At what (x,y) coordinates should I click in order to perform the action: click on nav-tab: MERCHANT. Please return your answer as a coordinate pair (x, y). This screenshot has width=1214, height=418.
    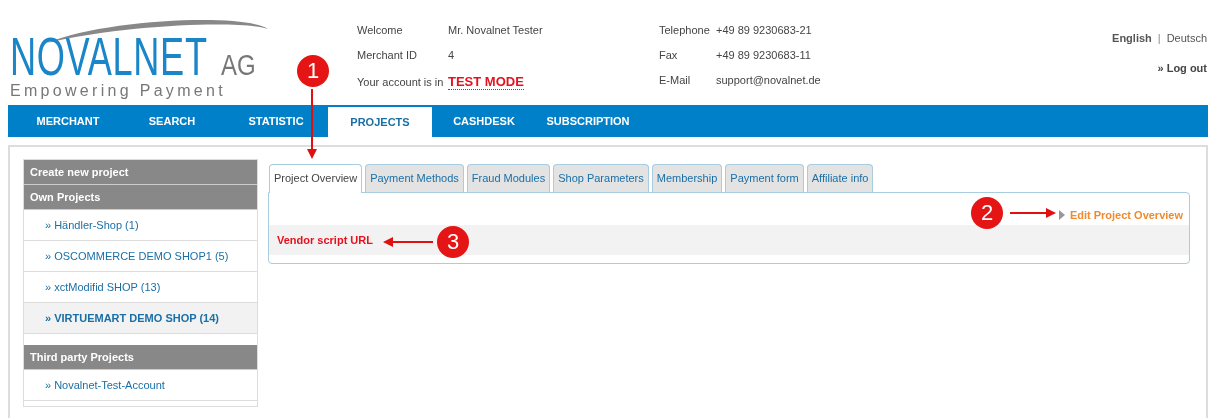
    Looking at the image, I should click on (68, 121).